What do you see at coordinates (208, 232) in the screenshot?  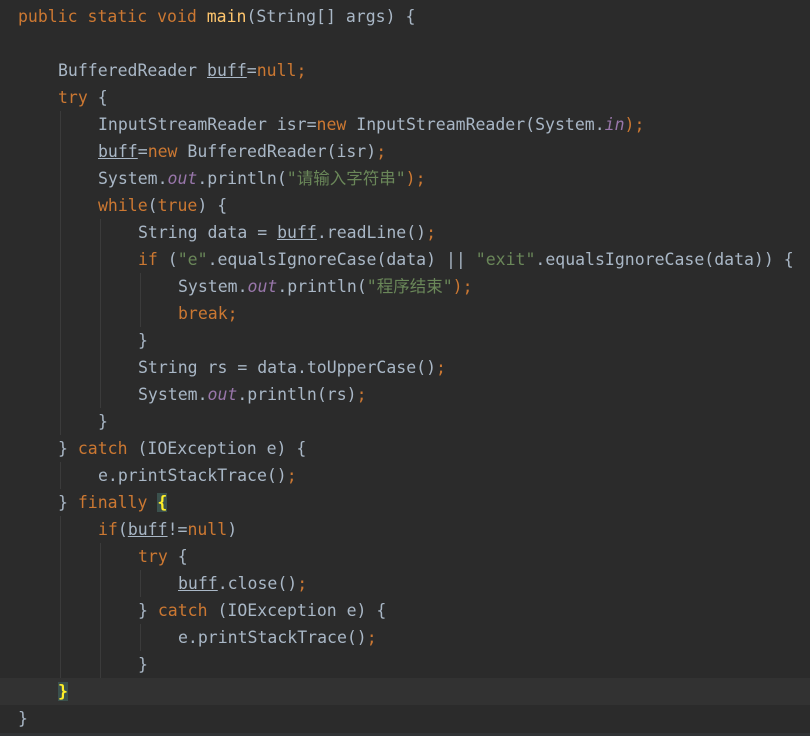 I see `code-token: String data =` at bounding box center [208, 232].